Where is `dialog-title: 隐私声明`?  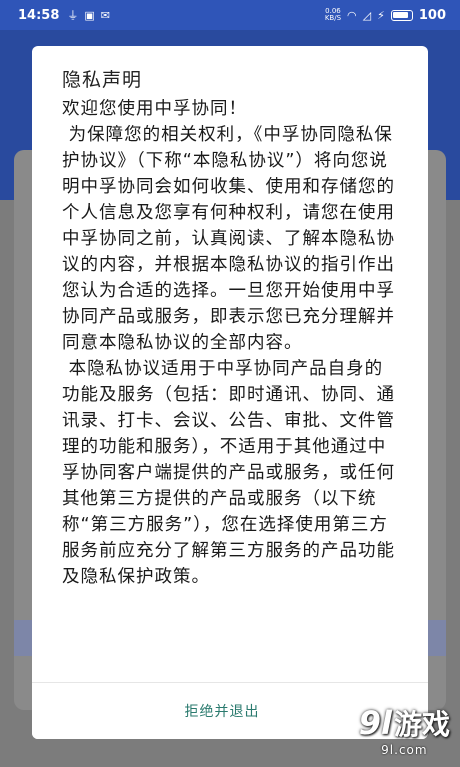 dialog-title: 隐私声明 is located at coordinates (102, 80).